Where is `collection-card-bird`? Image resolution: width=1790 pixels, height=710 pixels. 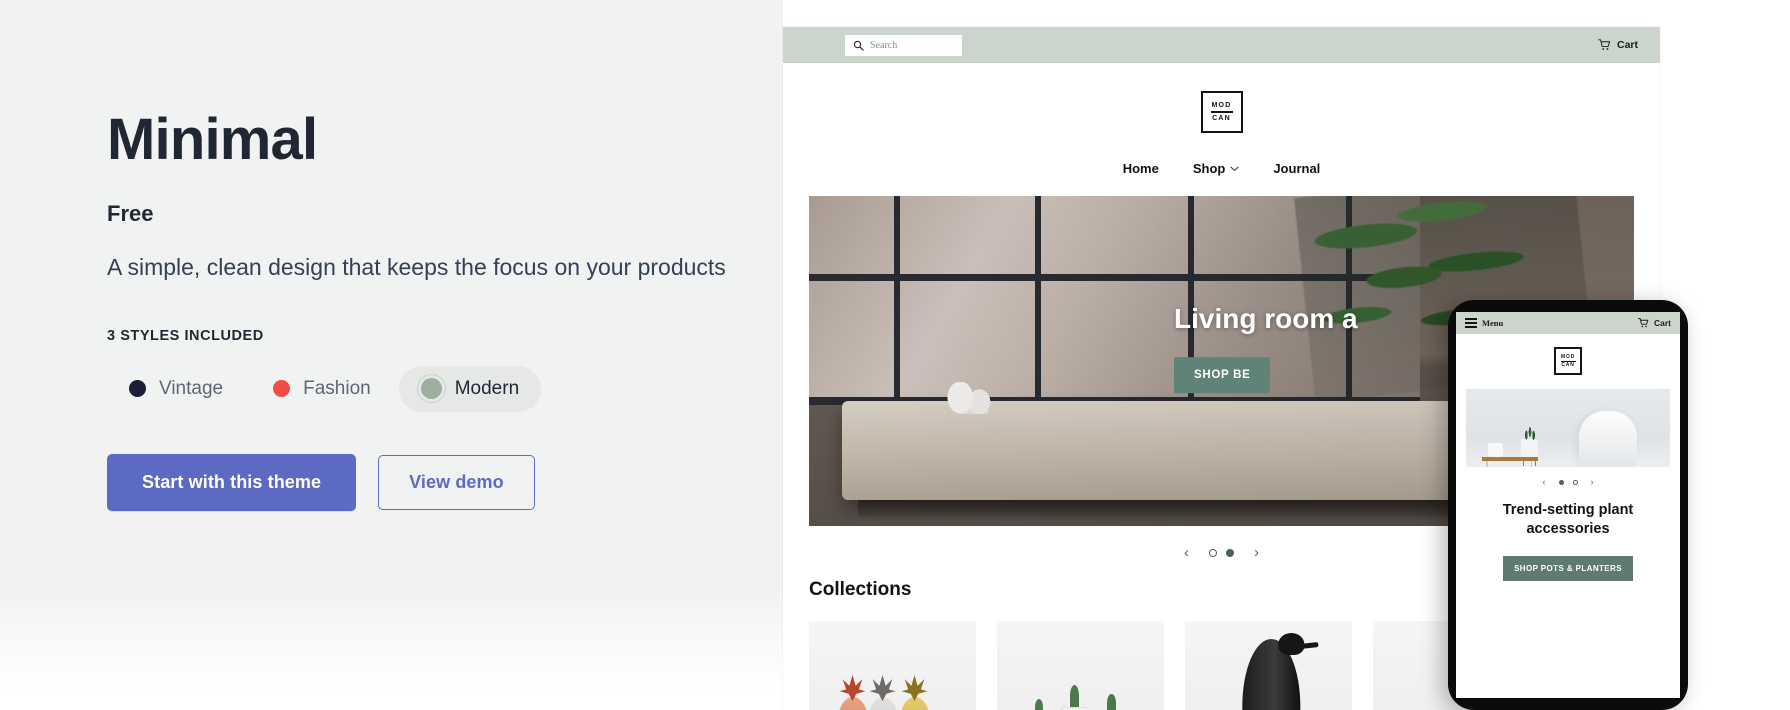 collection-card-bird is located at coordinates (1268, 665).